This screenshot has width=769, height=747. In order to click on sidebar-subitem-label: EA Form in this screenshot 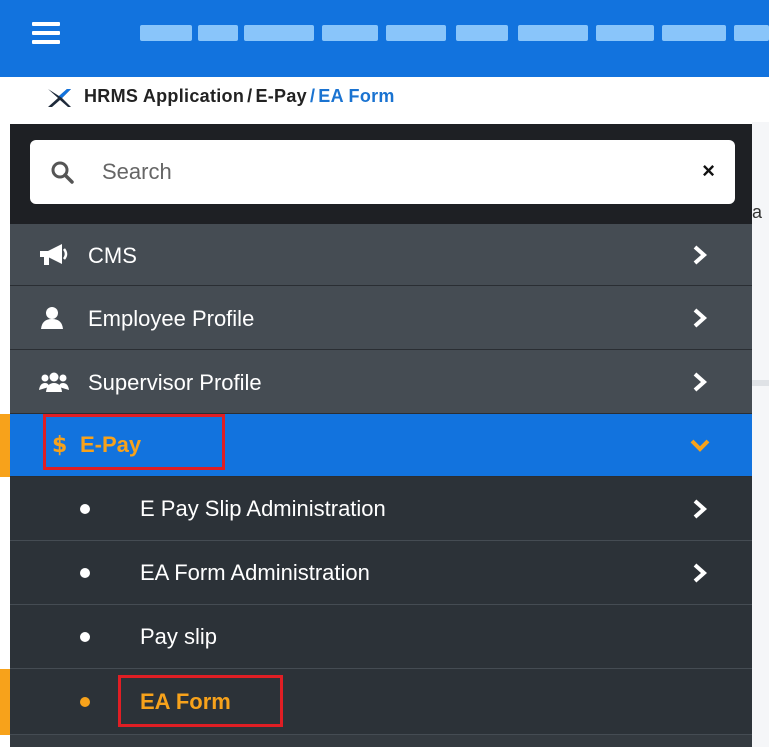, I will do `click(185, 701)`.